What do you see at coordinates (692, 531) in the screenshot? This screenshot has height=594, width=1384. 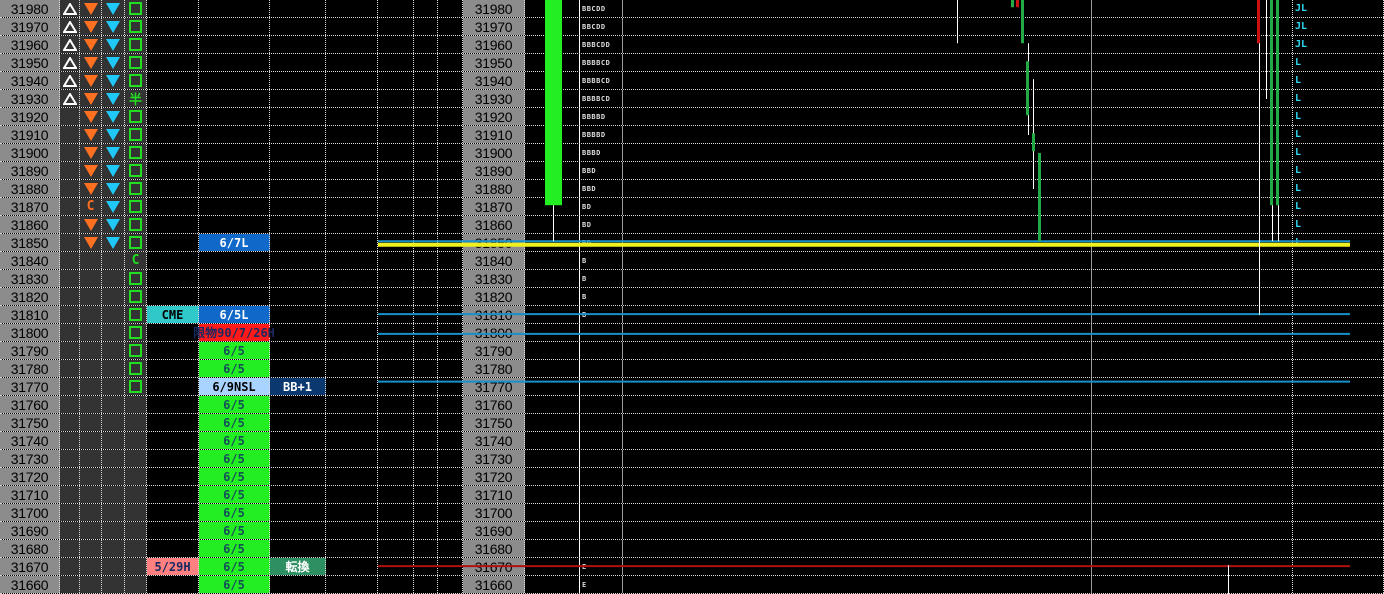 I see `ladder-row: 31690 6/5 31690` at bounding box center [692, 531].